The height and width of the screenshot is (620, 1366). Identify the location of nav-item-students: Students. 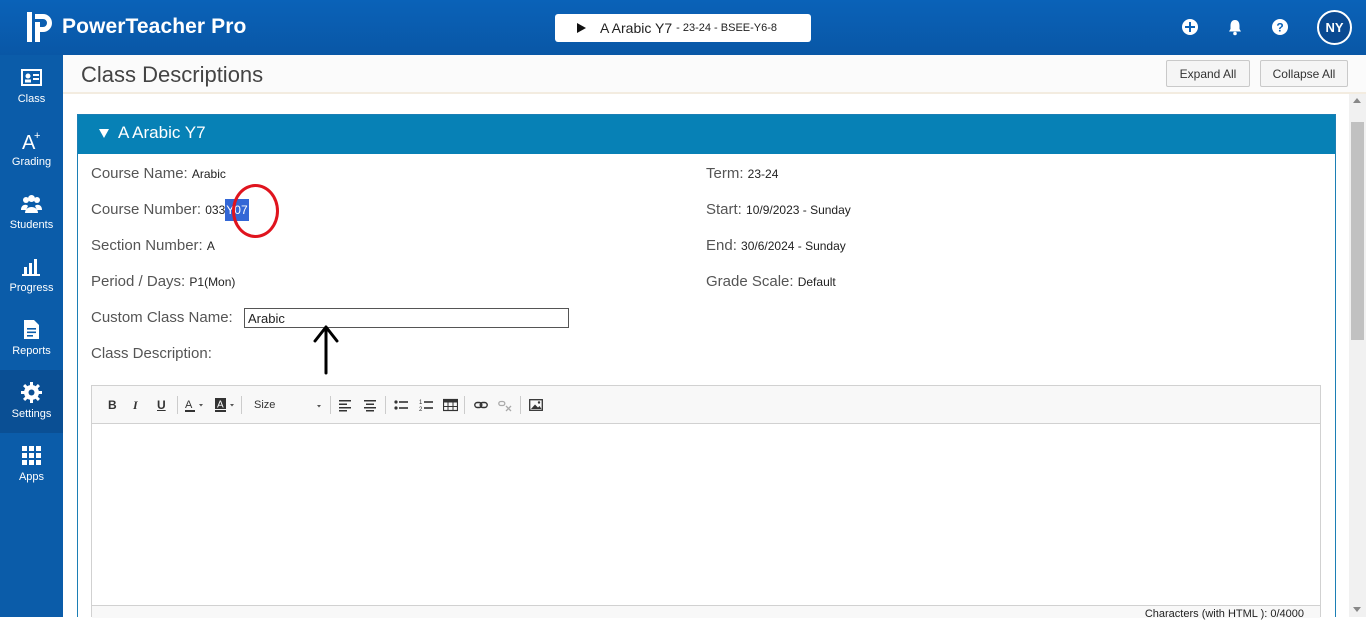
(31, 212).